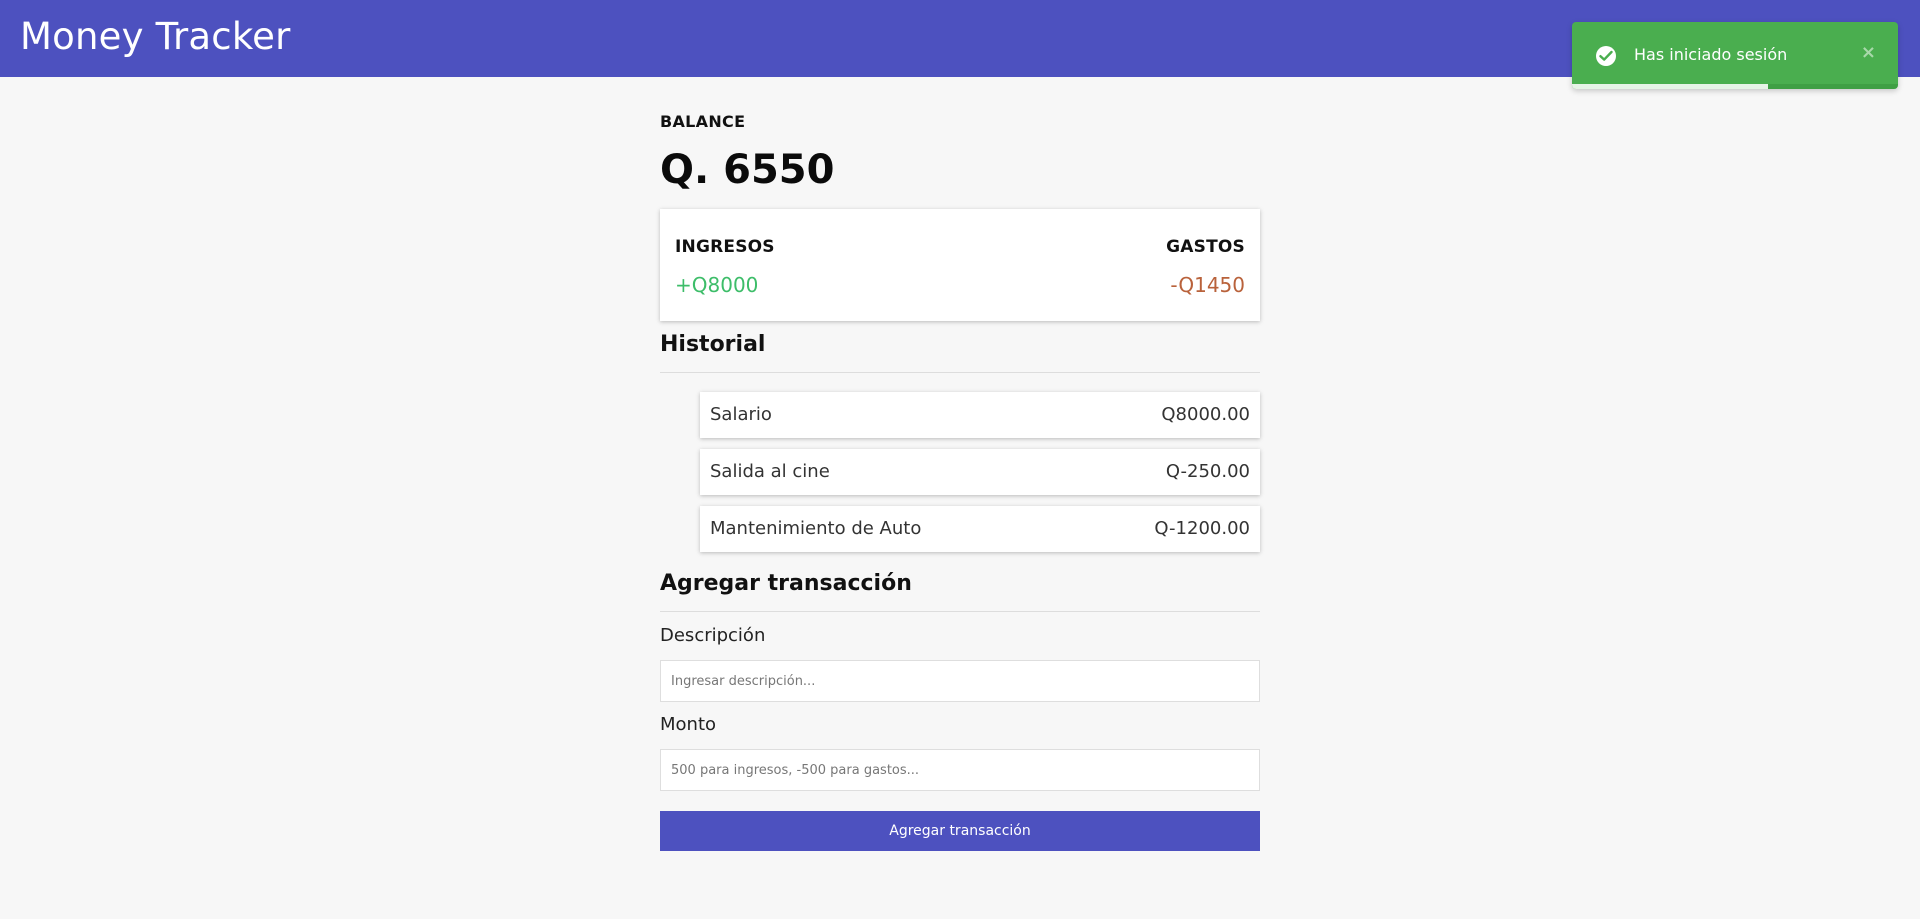 This screenshot has height=919, width=1920. Describe the element at coordinates (960, 611) in the screenshot. I see `form-divider` at that location.